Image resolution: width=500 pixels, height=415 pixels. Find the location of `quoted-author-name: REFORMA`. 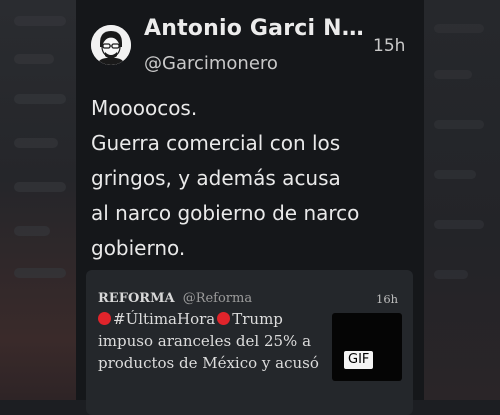

quoted-author-name: REFORMA is located at coordinates (136, 298).